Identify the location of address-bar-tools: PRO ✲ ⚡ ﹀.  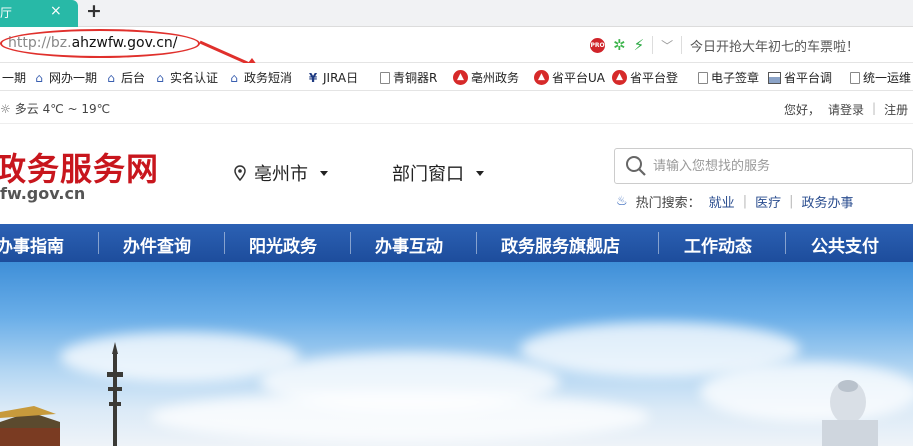
(636, 45).